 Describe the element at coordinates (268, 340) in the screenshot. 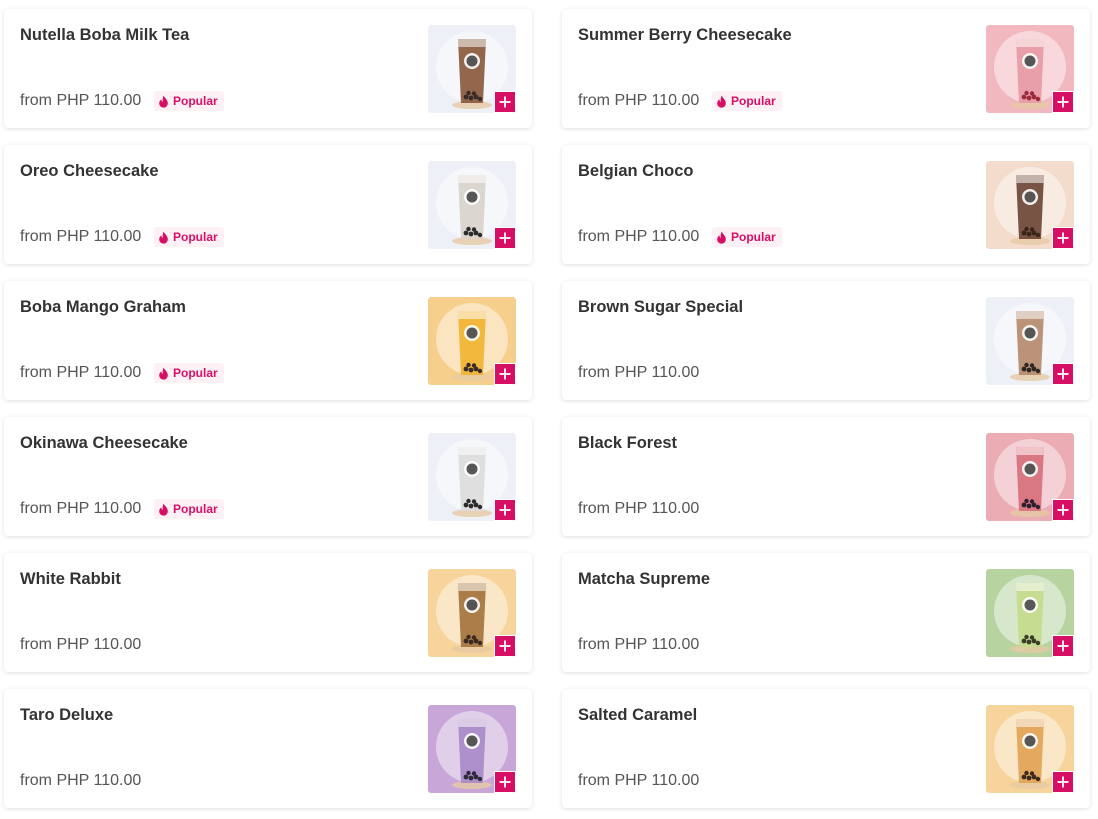

I see `menu-item-card: Boba Mango Graham from PHP 110.00 Popular` at that location.